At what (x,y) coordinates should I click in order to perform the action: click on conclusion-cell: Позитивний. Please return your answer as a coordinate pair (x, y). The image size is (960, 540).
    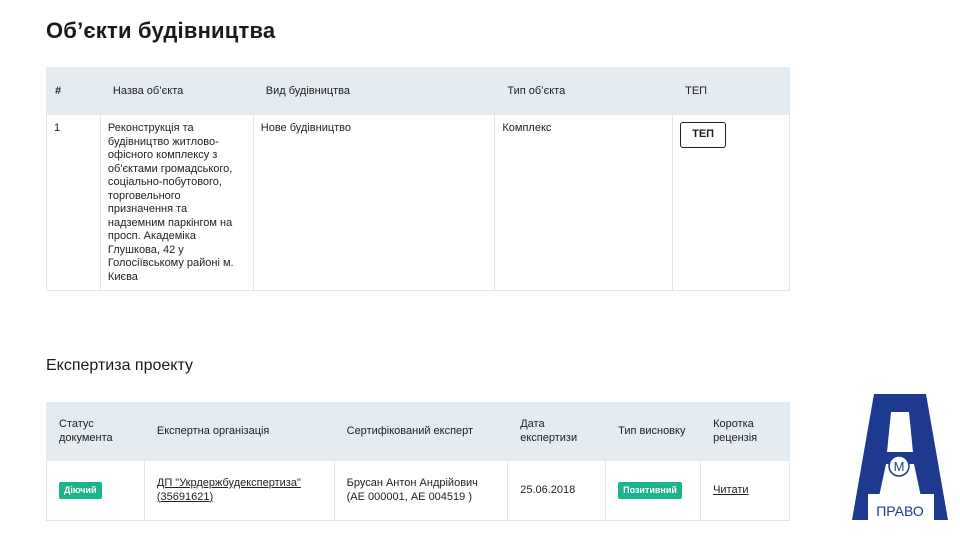
    Looking at the image, I should click on (653, 490).